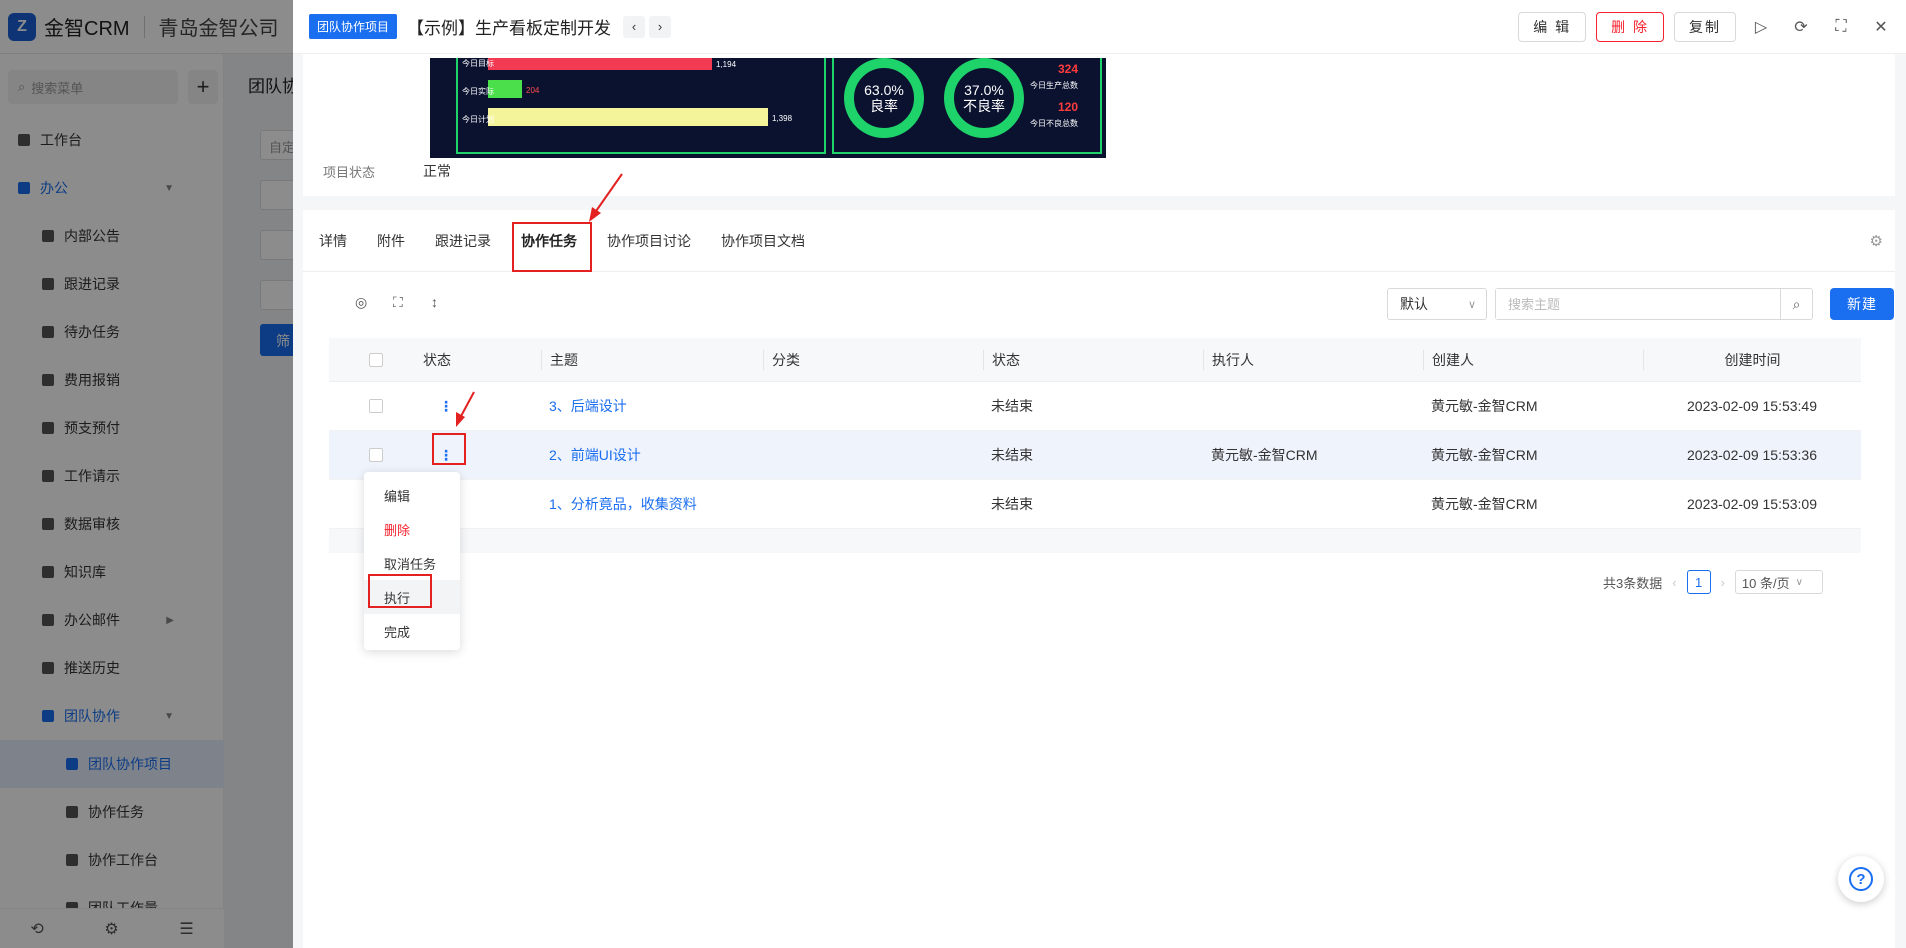  Describe the element at coordinates (539, 300) in the screenshot. I see `annotation-arrows` at that location.